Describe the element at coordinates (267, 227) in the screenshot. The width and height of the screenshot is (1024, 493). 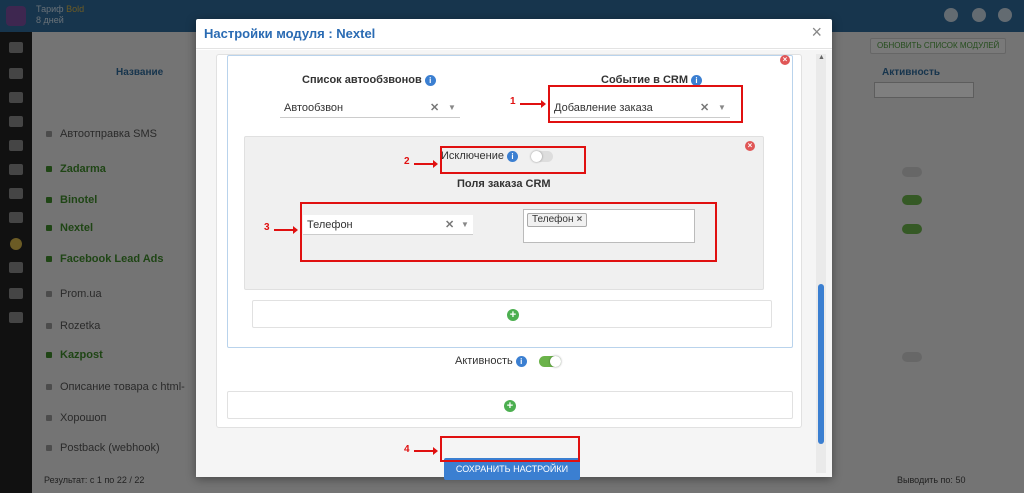
I see `annotation-number-3: 3` at that location.